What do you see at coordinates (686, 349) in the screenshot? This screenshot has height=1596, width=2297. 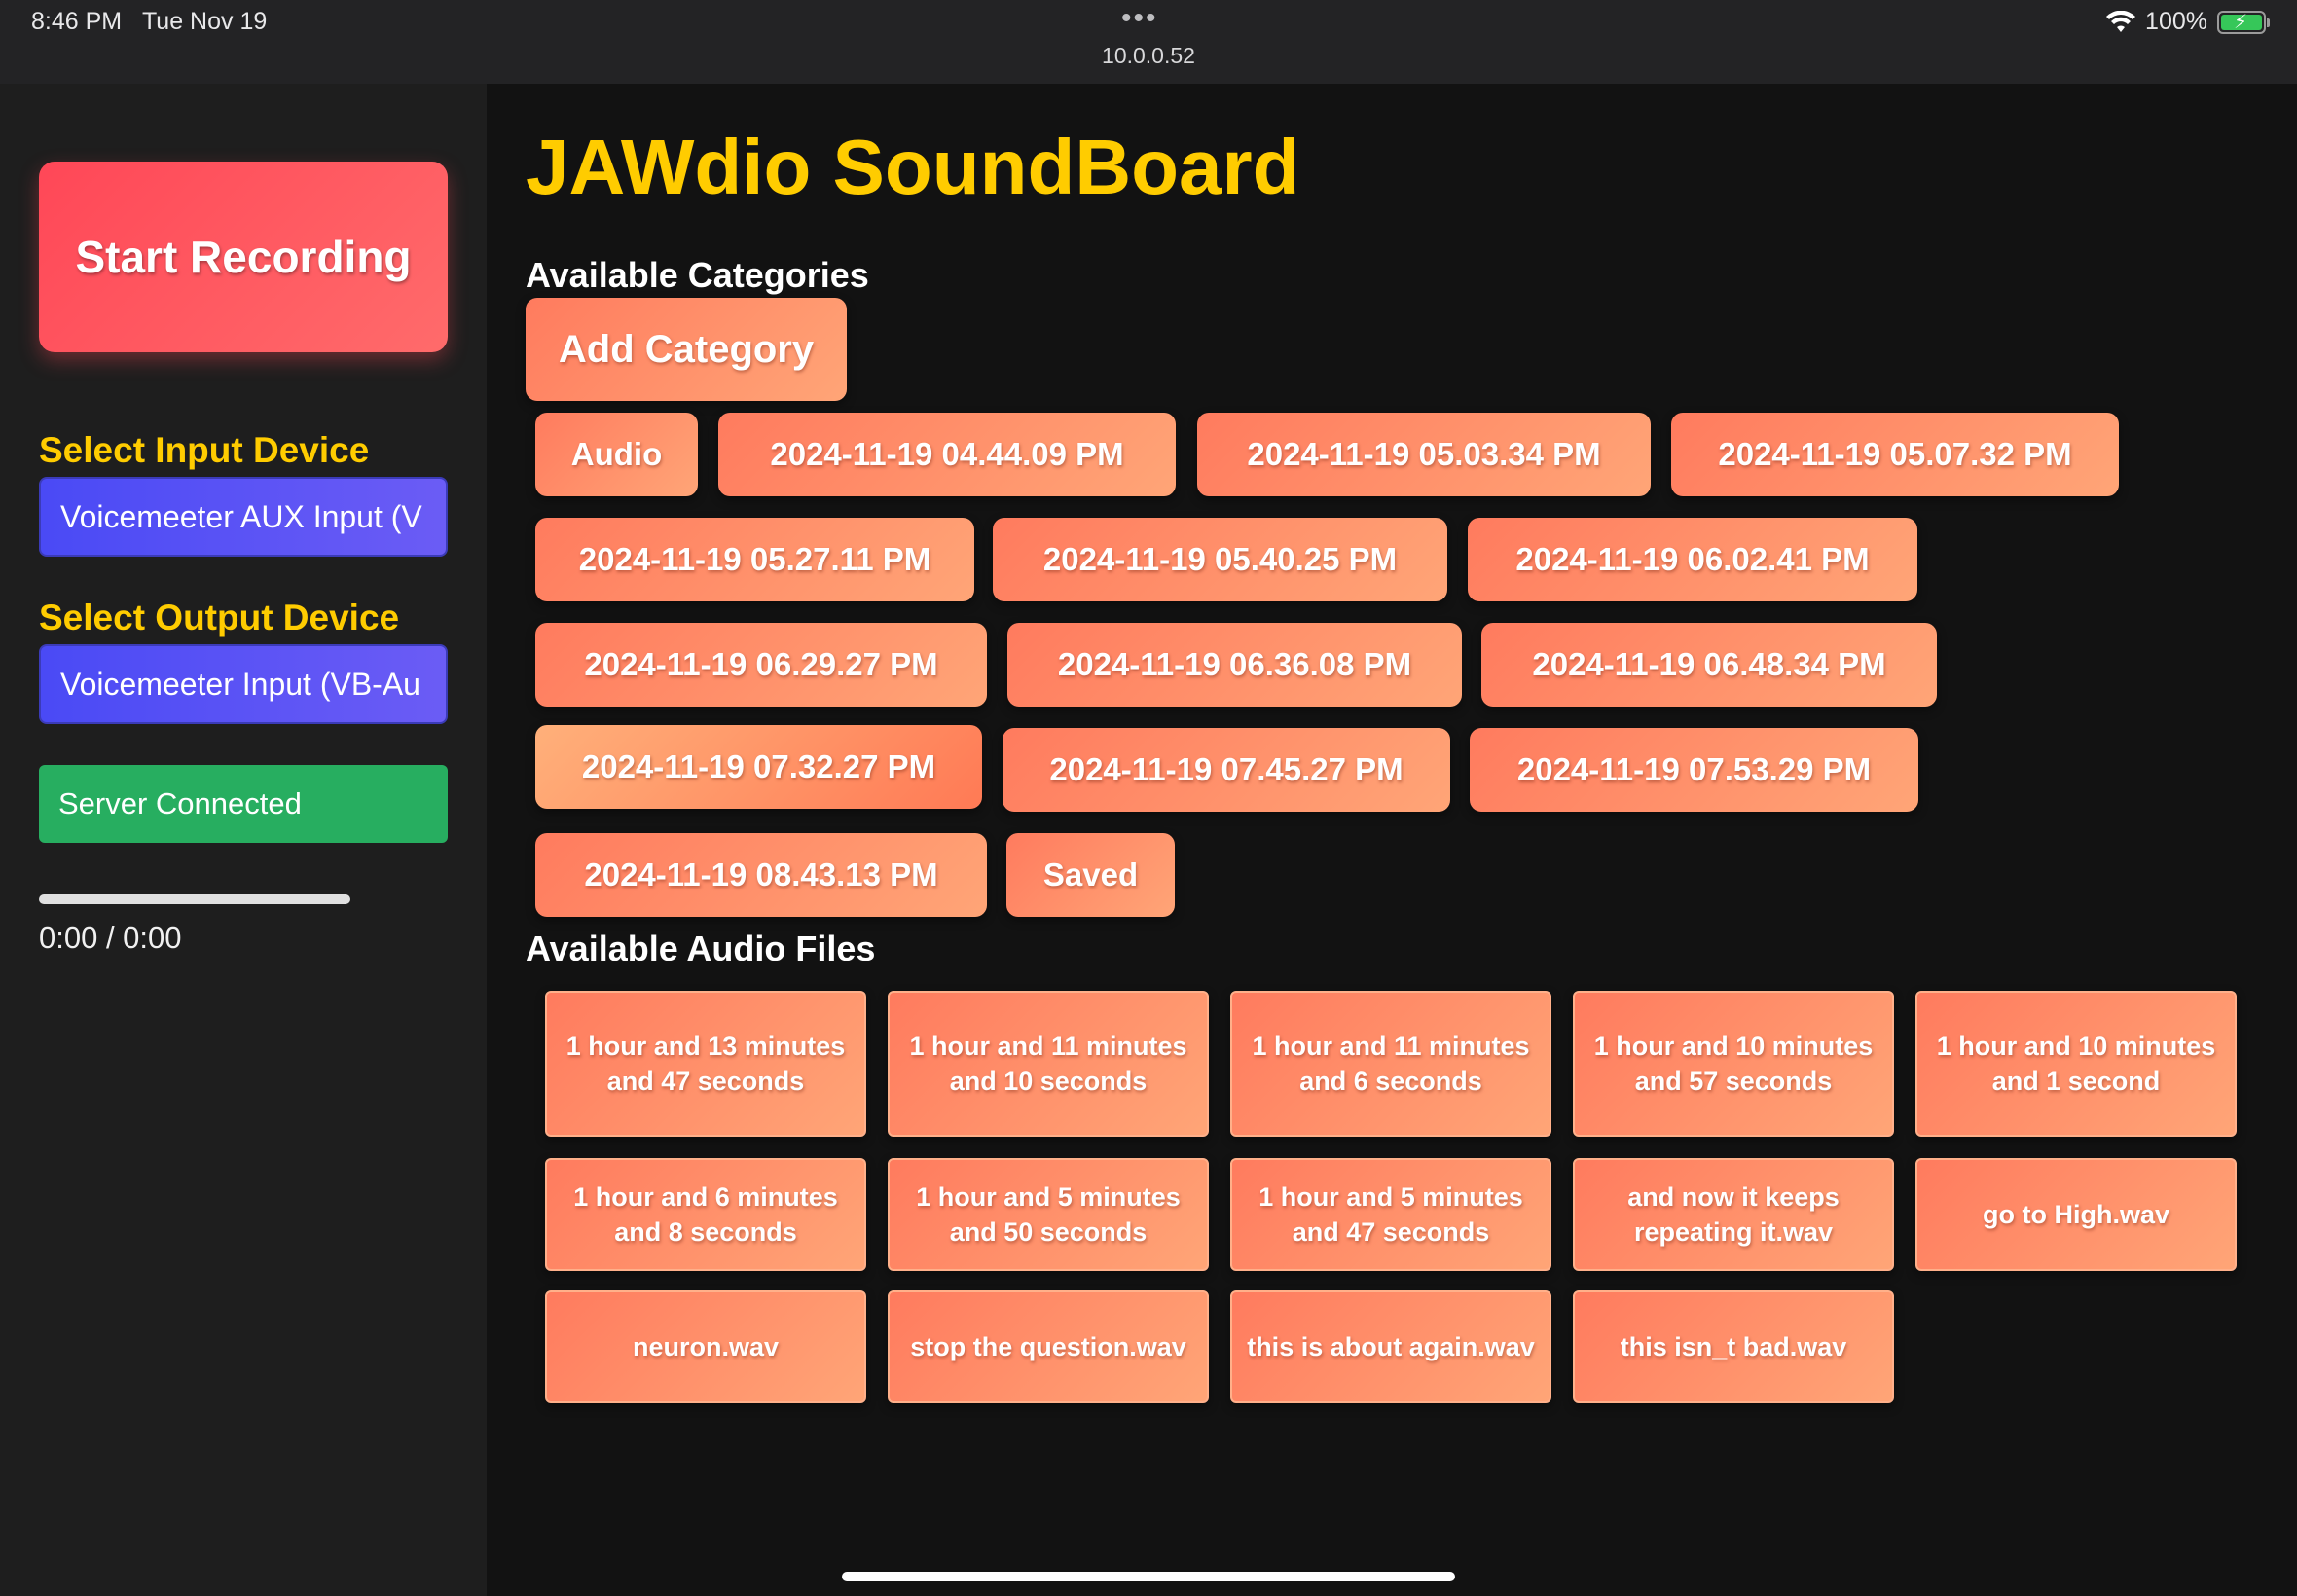 I see `add-category-button: Add Category` at bounding box center [686, 349].